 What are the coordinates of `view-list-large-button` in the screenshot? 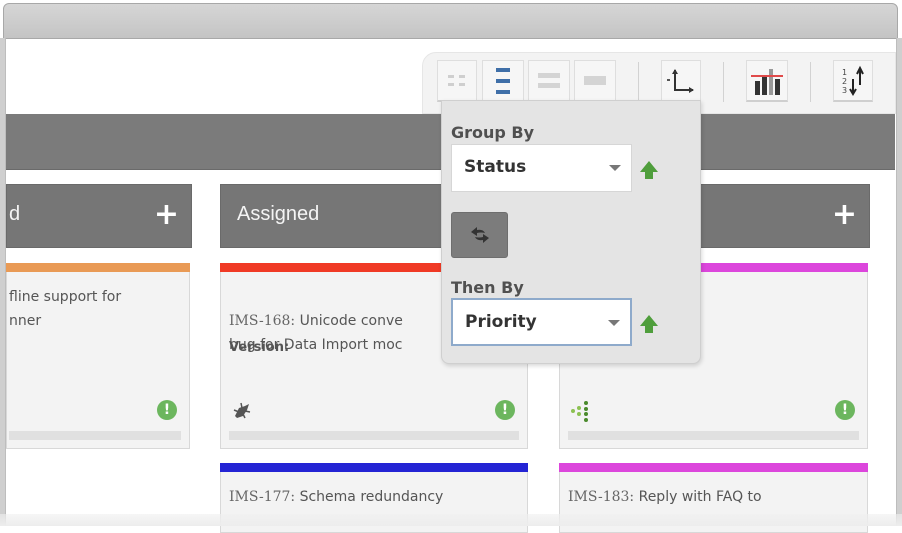 It's located at (595, 81).